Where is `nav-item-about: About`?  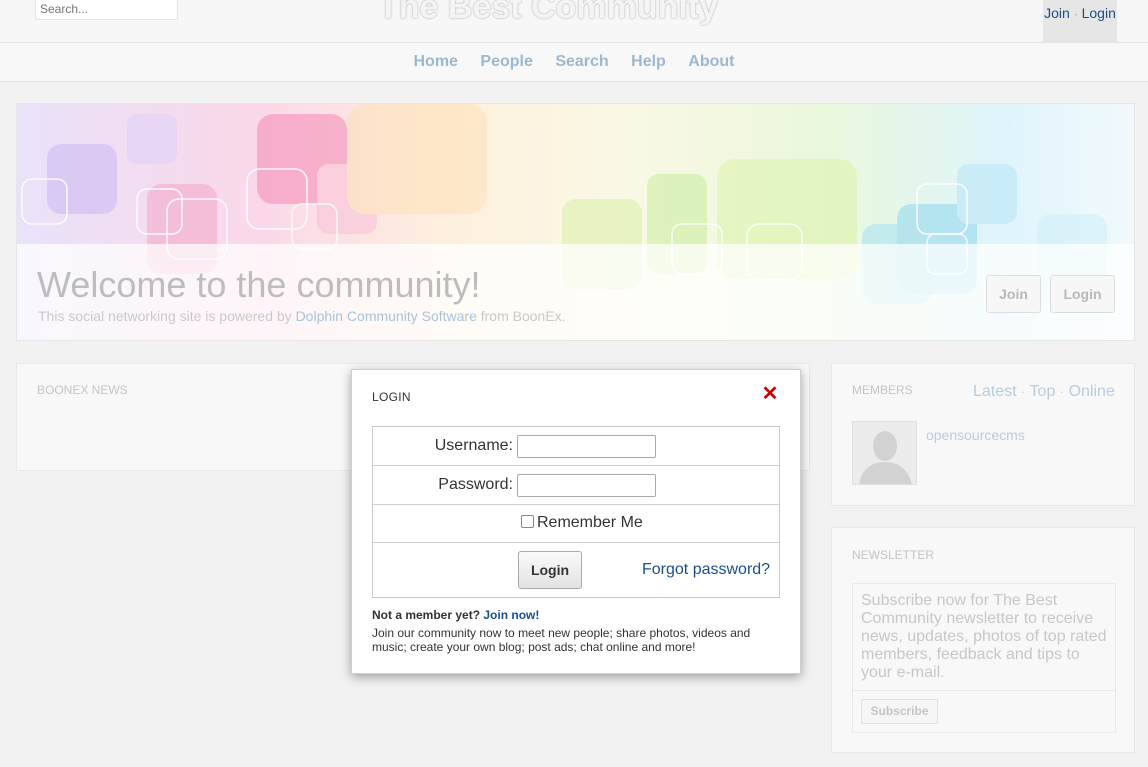
nav-item-about: About is located at coordinates (711, 62).